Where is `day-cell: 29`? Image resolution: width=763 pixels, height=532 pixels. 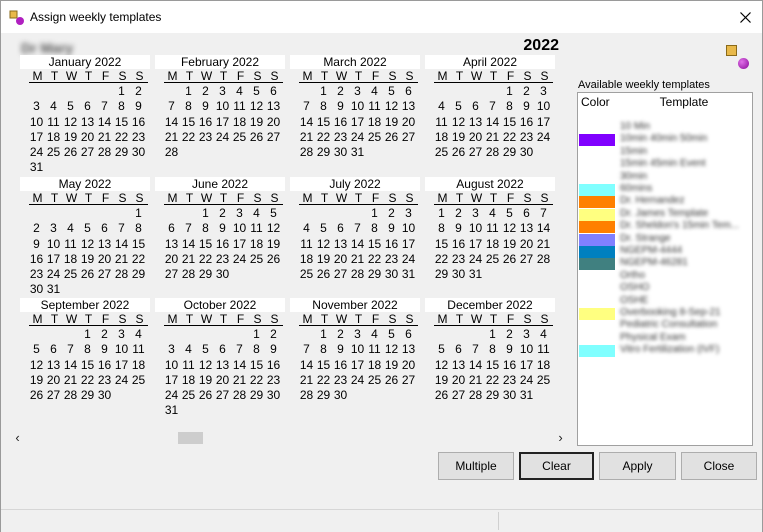 day-cell: 29 is located at coordinates (323, 152).